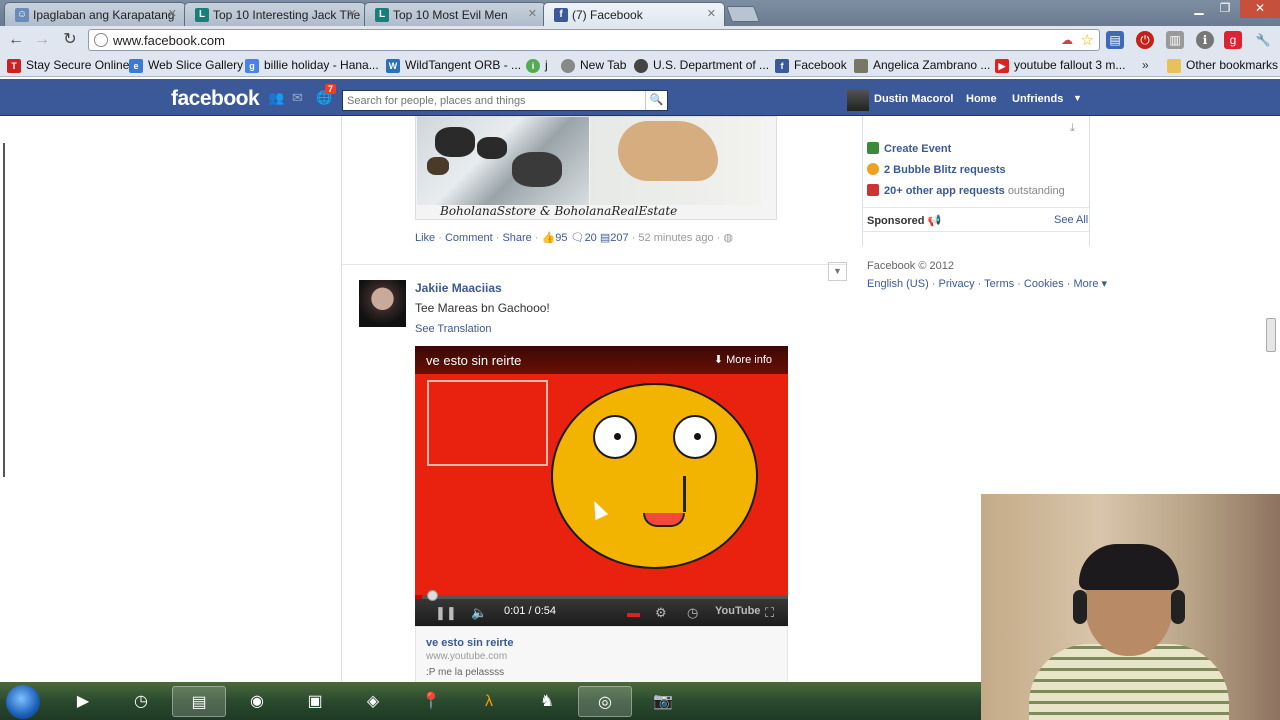 This screenshot has width=1280, height=720. Describe the element at coordinates (913, 99) in the screenshot. I see `profile-link: Dustin Macorol` at that location.